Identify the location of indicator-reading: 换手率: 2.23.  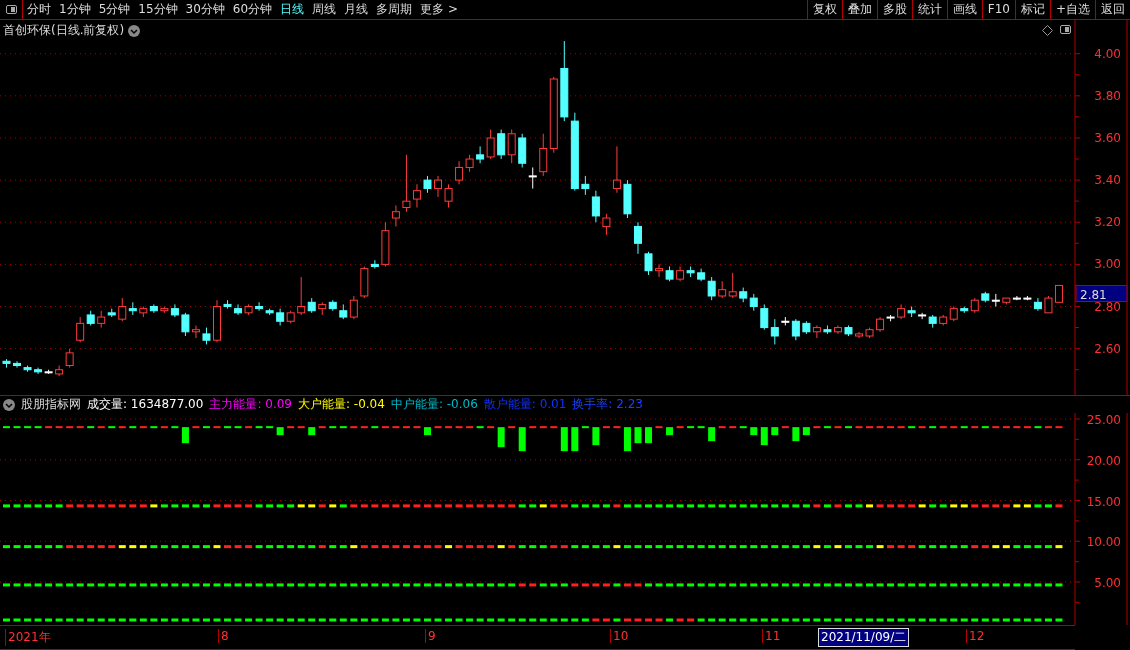
(607, 404).